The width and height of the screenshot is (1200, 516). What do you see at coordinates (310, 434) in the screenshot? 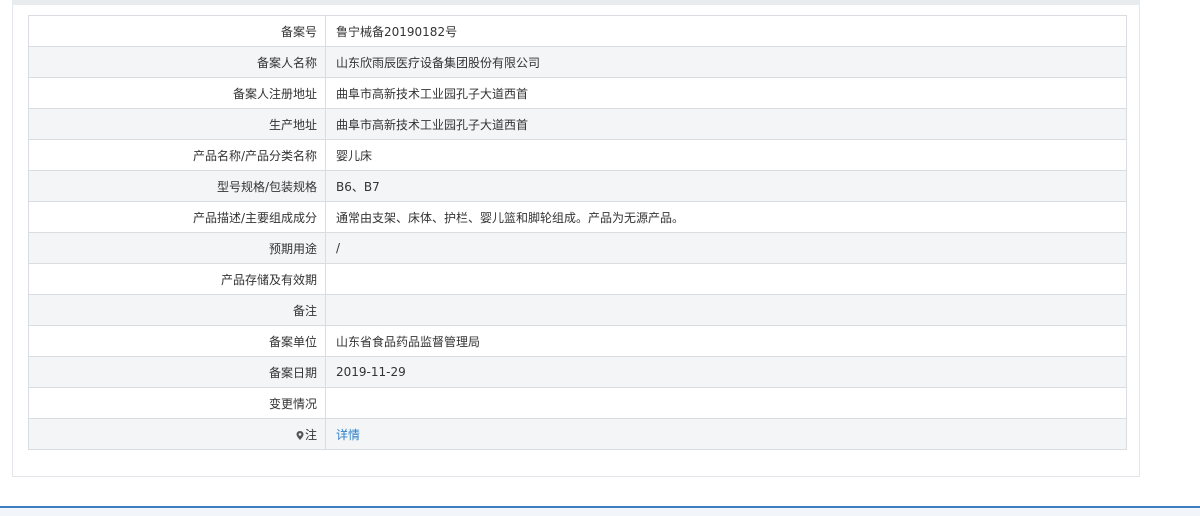
I see `note-label: 注` at bounding box center [310, 434].